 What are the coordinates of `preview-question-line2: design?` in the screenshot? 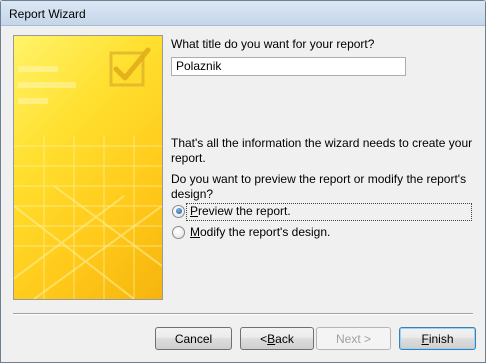 It's located at (192, 194).